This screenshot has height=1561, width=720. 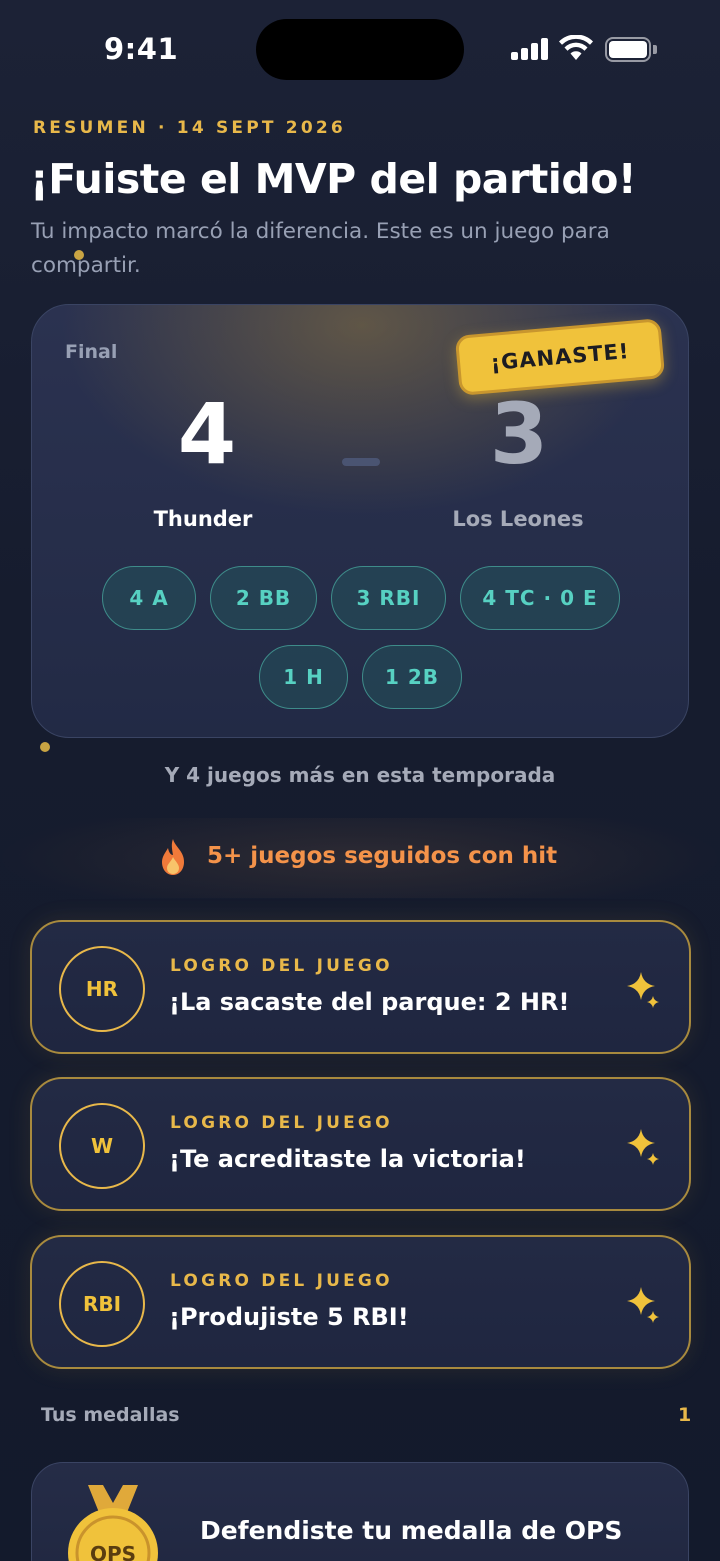 I want to click on stat-chip: 4 TC · 0 E, so click(x=540, y=598).